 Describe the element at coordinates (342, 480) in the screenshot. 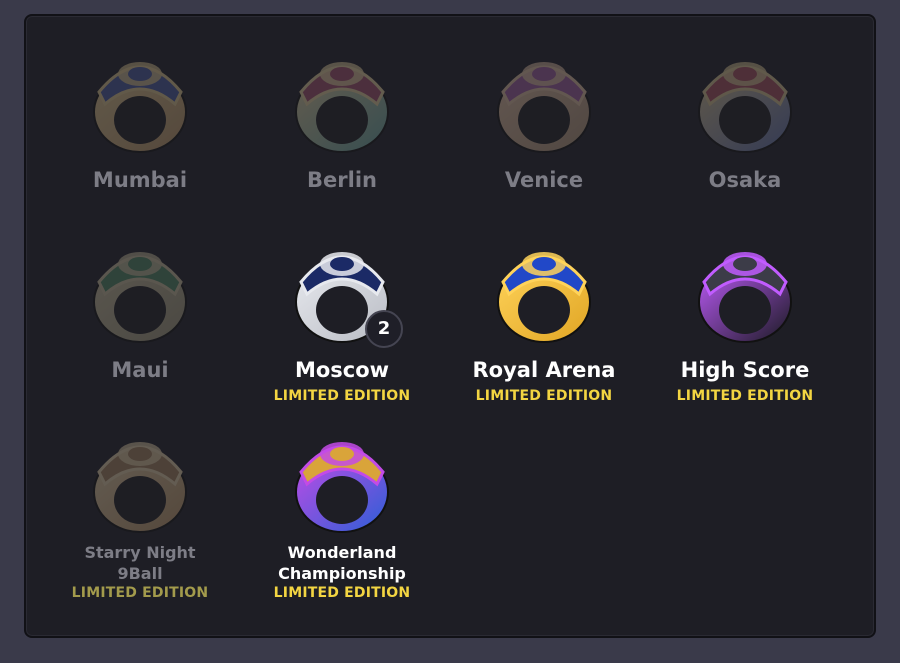

I see `wonderland-ring-icon` at that location.